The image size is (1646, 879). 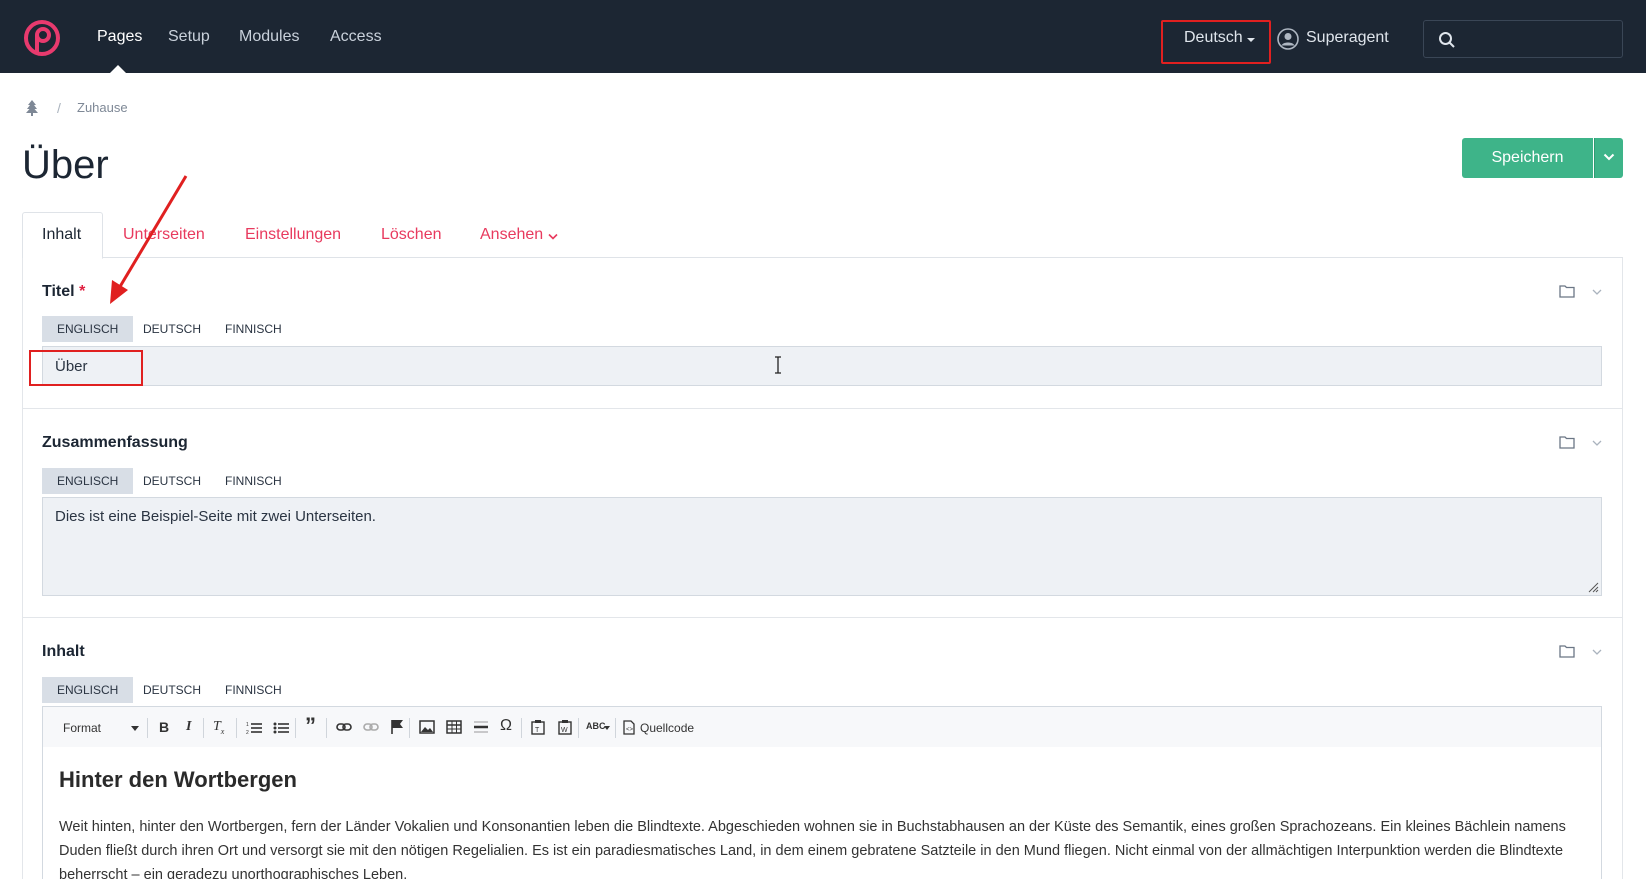 I want to click on search-icon, so click(x=1447, y=40).